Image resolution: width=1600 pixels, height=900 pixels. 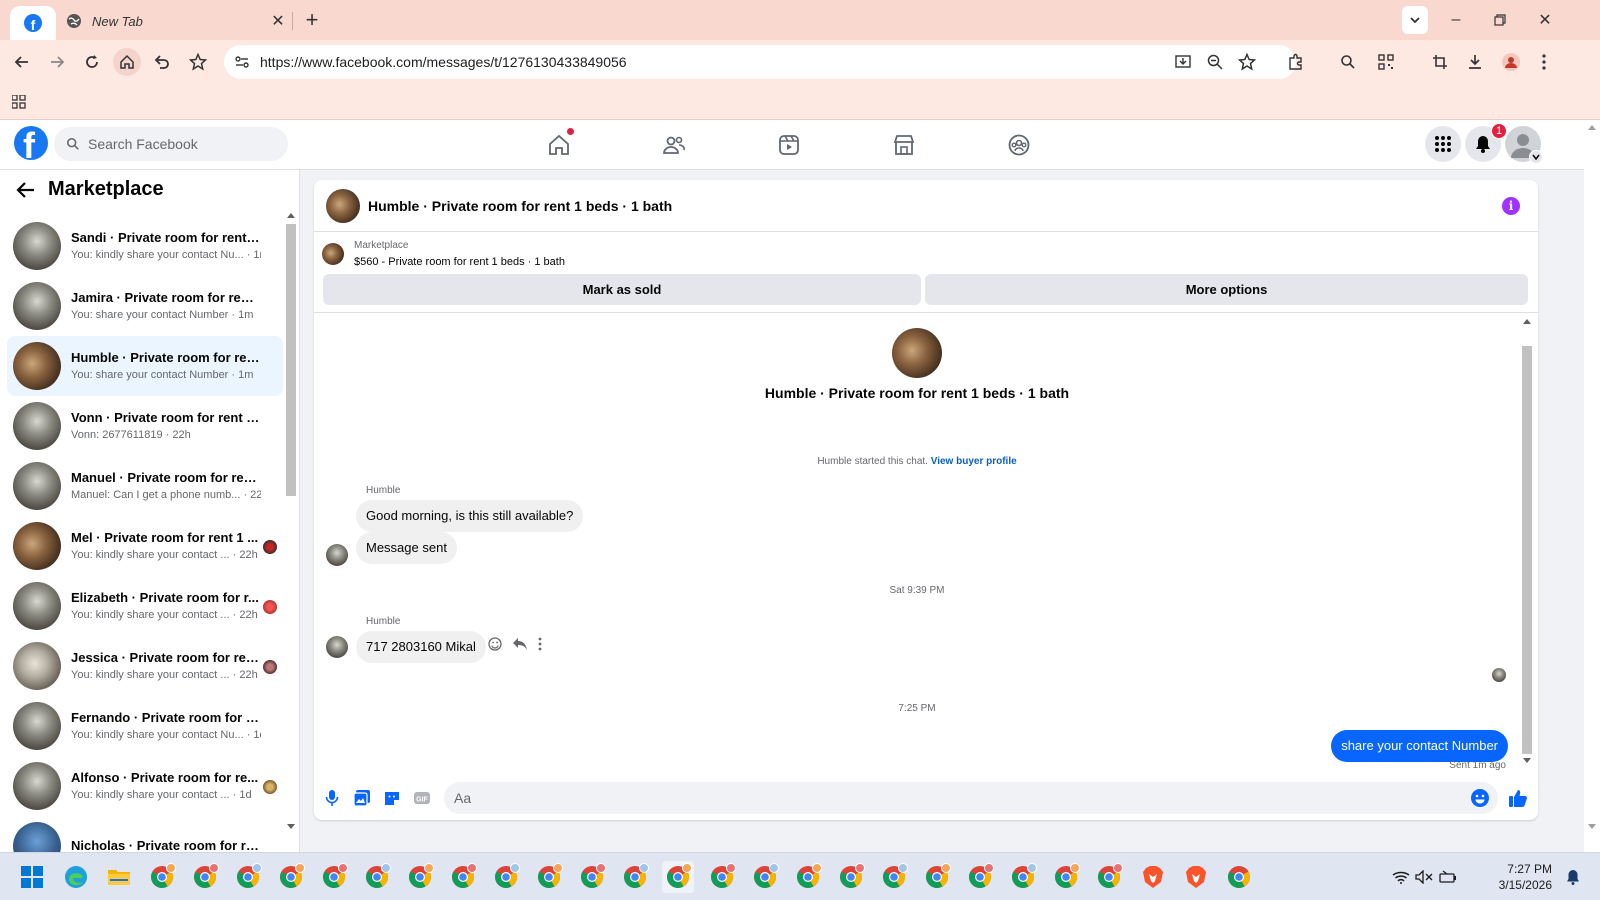 I want to click on facebook-logo-icon: f, so click(x=31, y=143).